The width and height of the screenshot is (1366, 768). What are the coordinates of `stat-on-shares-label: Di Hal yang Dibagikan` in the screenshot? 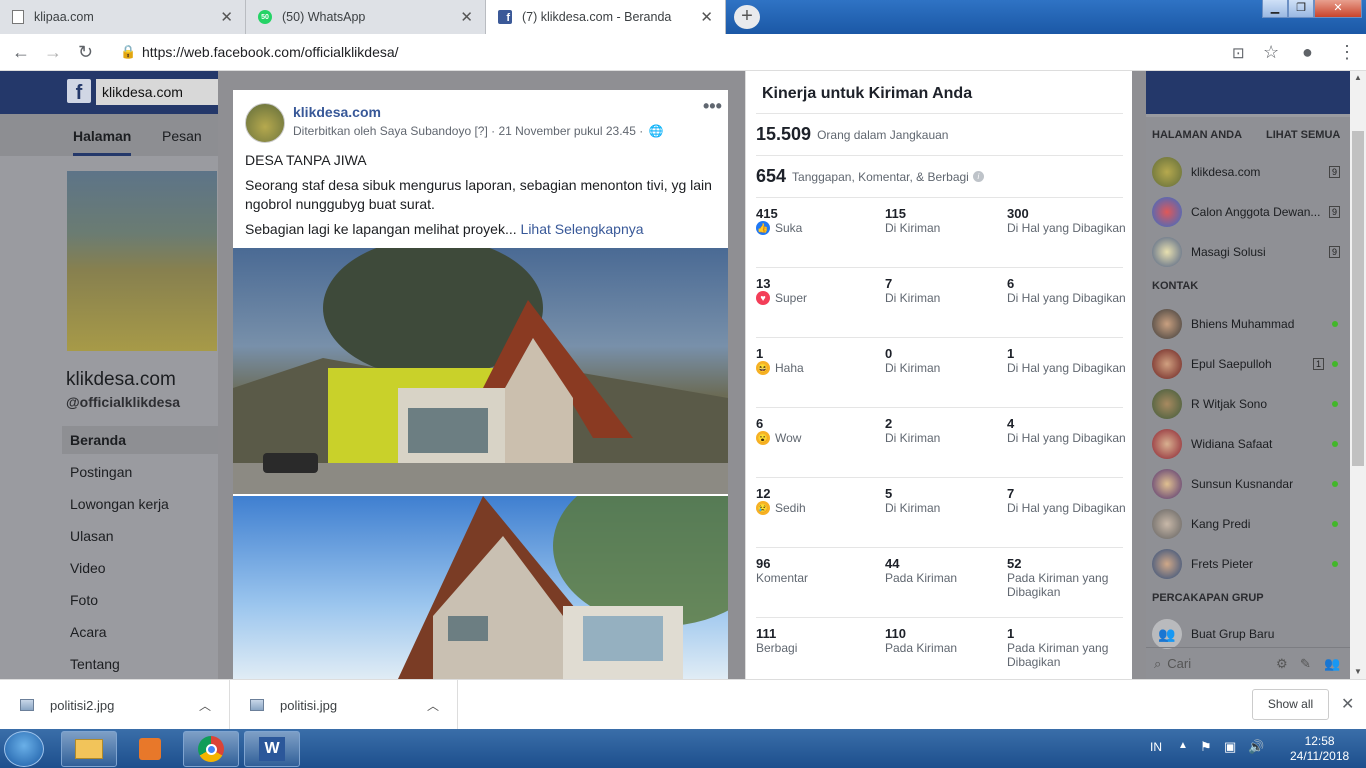 It's located at (1066, 368).